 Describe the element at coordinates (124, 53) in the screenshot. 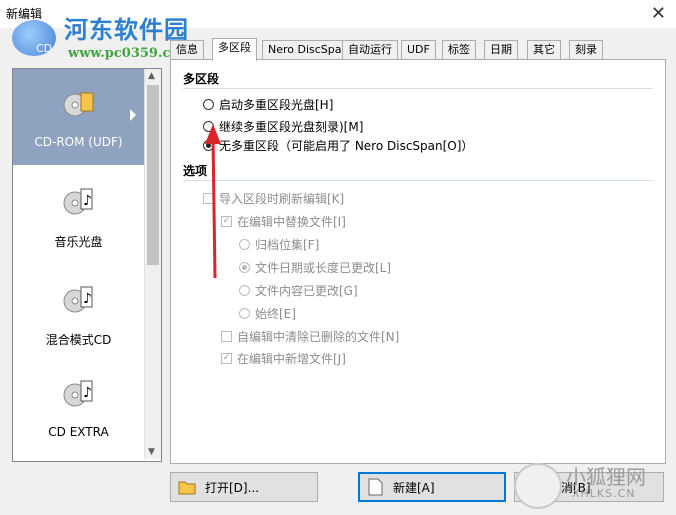

I see `watermark-site-url: www.pc0359.cn` at that location.